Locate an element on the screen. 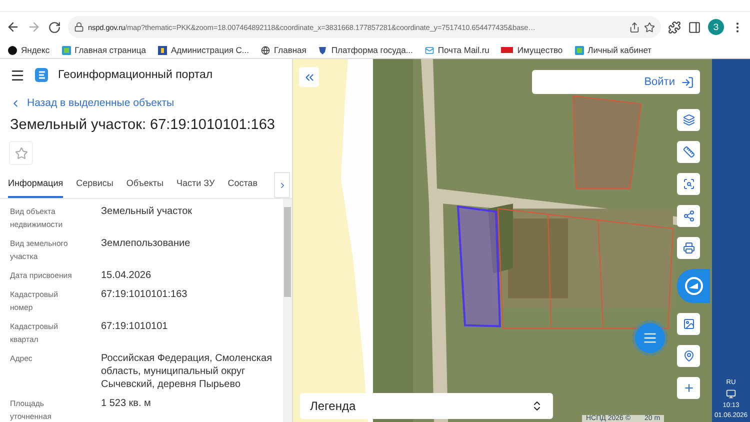 The width and height of the screenshot is (750, 422). login-icon is located at coordinates (687, 82).